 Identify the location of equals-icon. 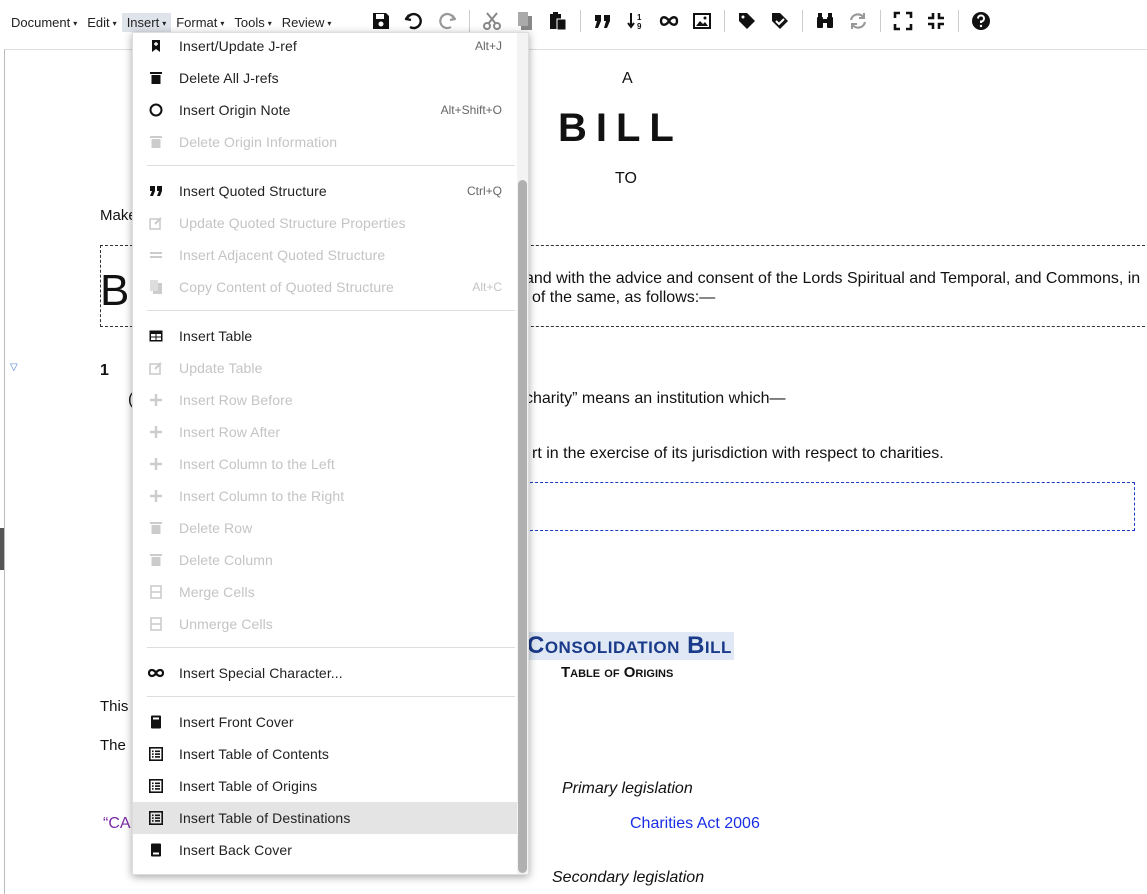
(156, 255).